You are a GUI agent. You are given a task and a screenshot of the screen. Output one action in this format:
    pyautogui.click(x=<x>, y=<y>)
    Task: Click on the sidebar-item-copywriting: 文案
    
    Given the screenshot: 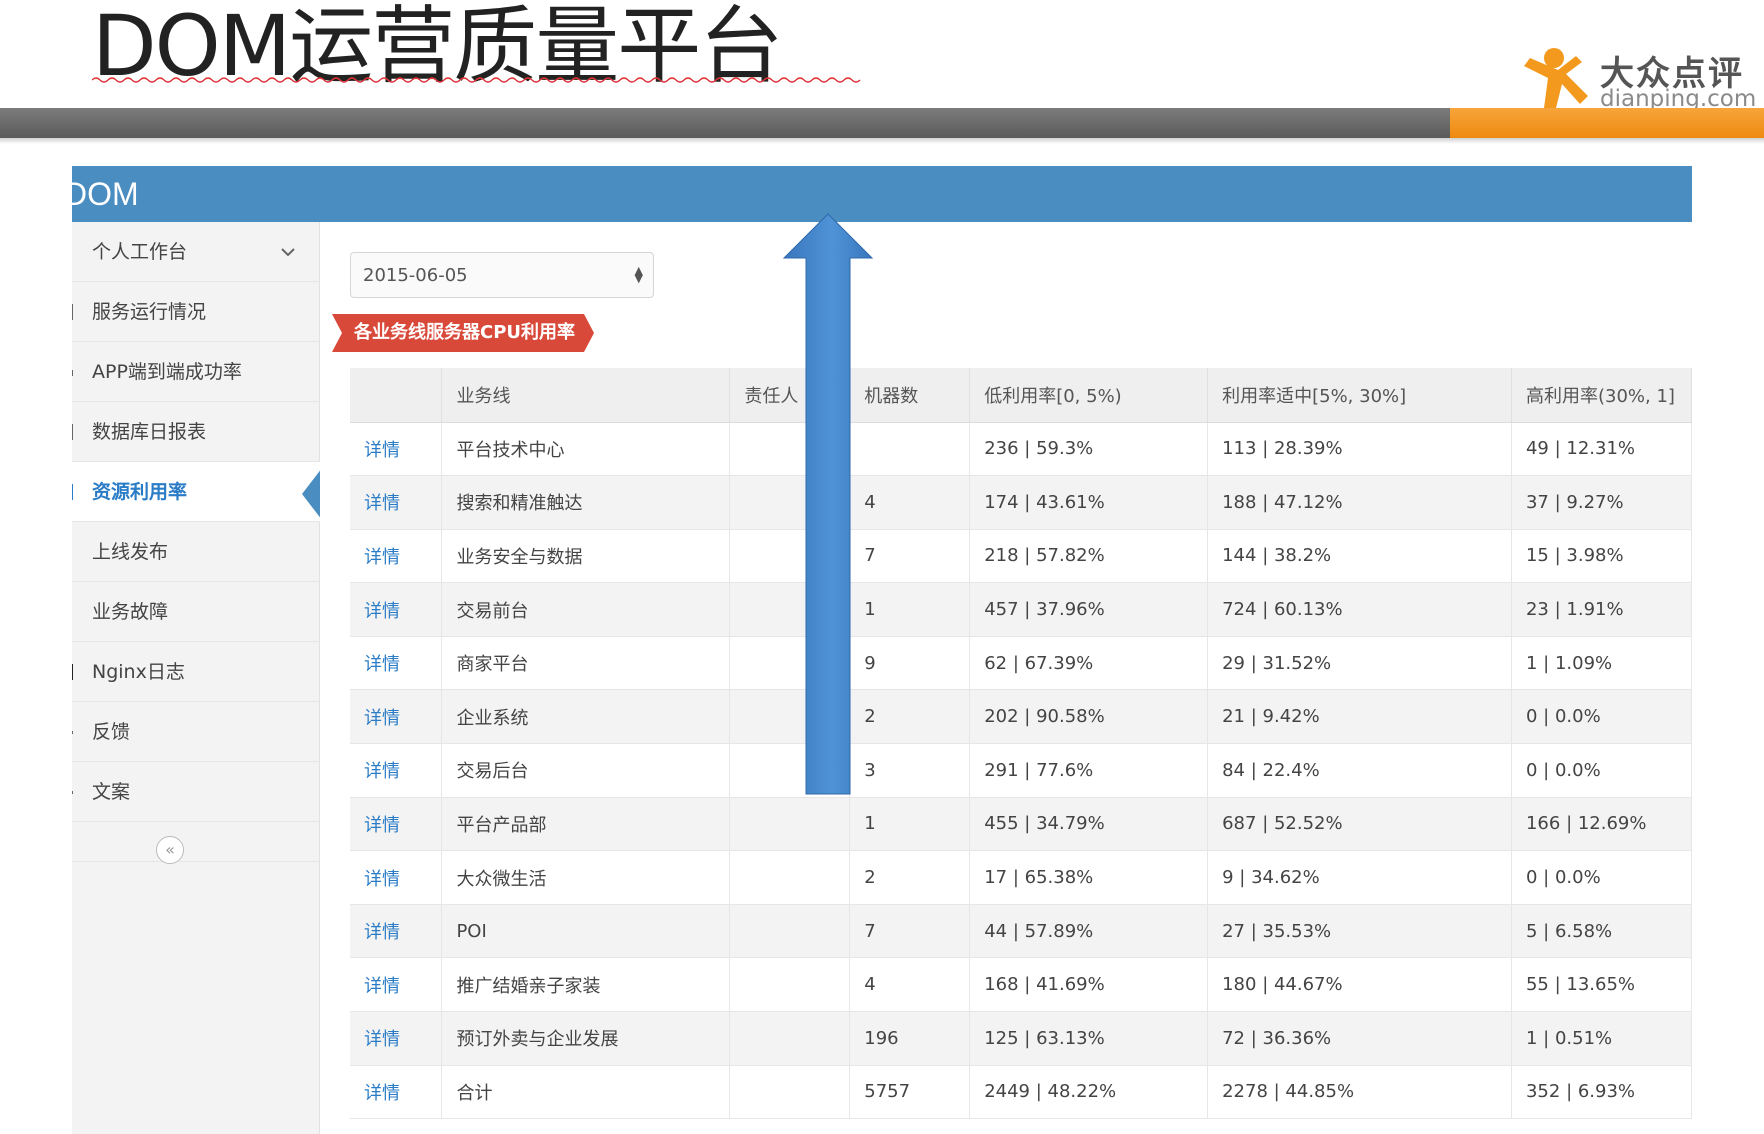 What is the action you would take?
    pyautogui.click(x=196, y=792)
    